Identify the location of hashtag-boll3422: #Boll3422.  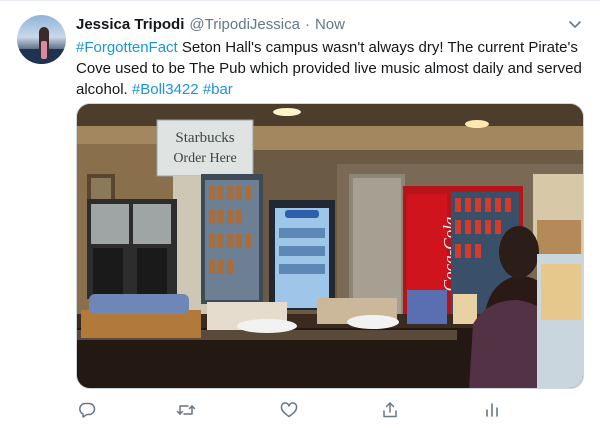
(165, 89).